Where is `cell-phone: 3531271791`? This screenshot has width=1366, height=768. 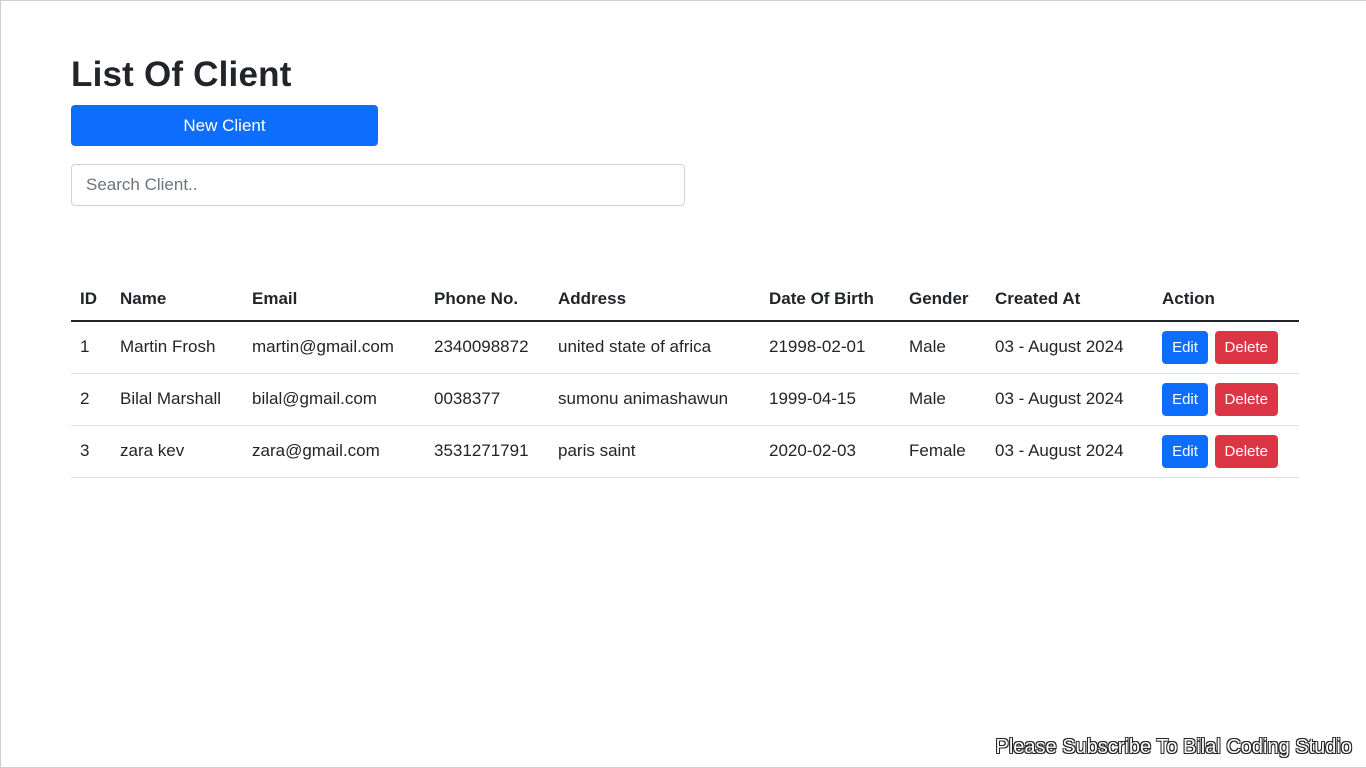 cell-phone: 3531271791 is located at coordinates (487, 451).